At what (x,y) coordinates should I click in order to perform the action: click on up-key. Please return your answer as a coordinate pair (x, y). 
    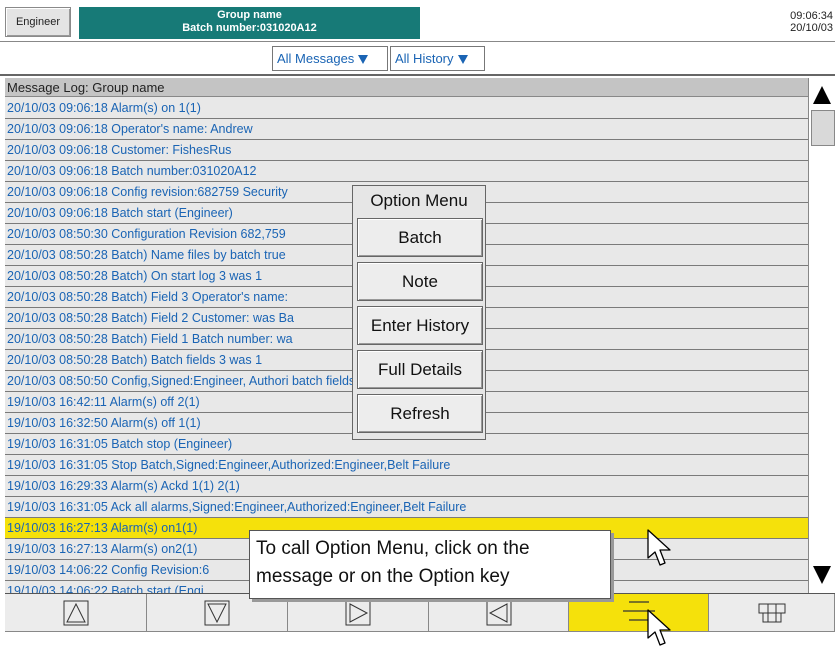
    Looking at the image, I should click on (76, 613).